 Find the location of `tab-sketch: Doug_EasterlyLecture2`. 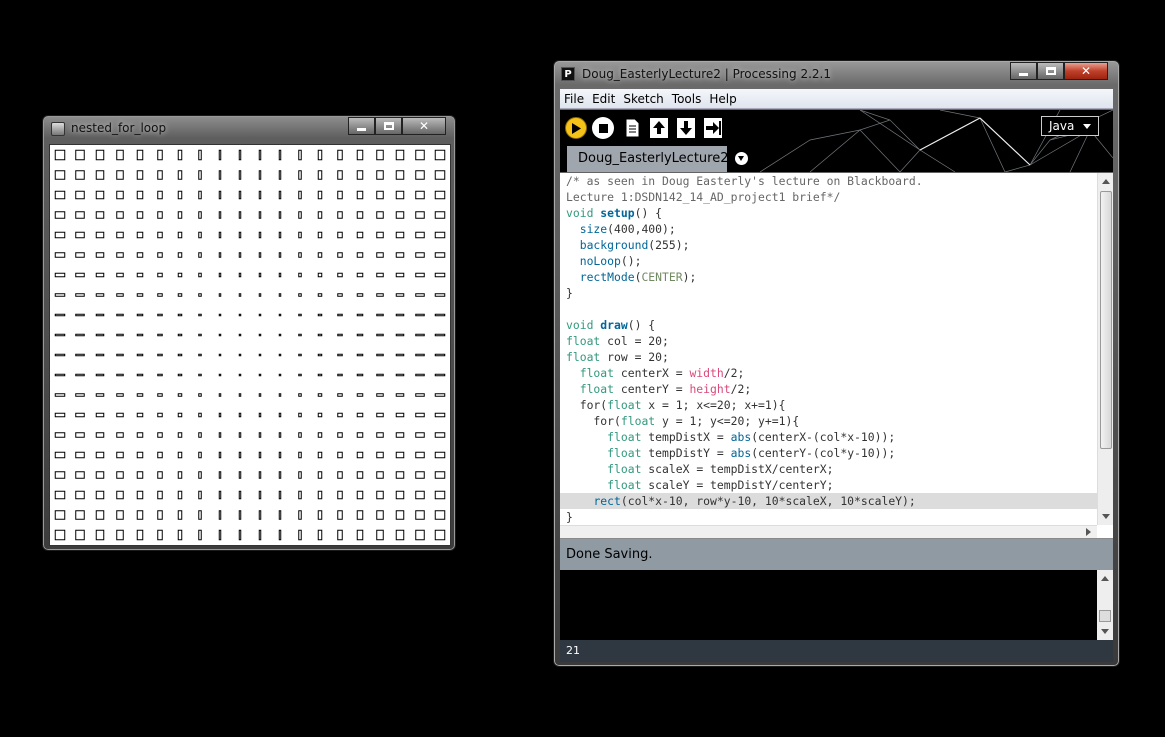

tab-sketch: Doug_EasterlyLecture2 is located at coordinates (647, 159).